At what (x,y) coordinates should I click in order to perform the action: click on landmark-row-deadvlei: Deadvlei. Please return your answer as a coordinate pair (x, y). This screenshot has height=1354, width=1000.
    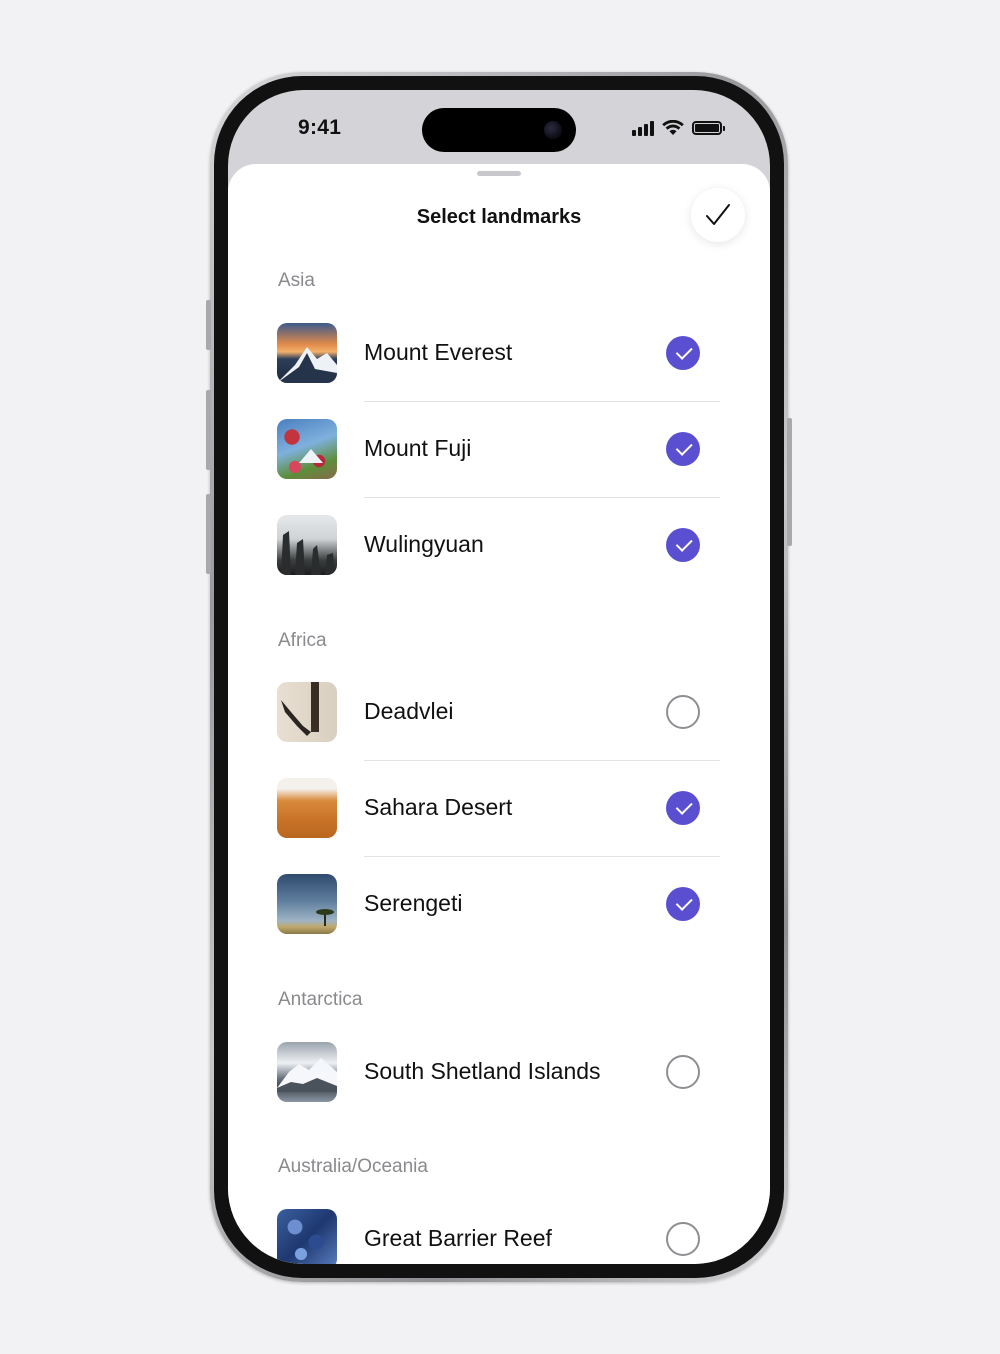
    Looking at the image, I should click on (499, 712).